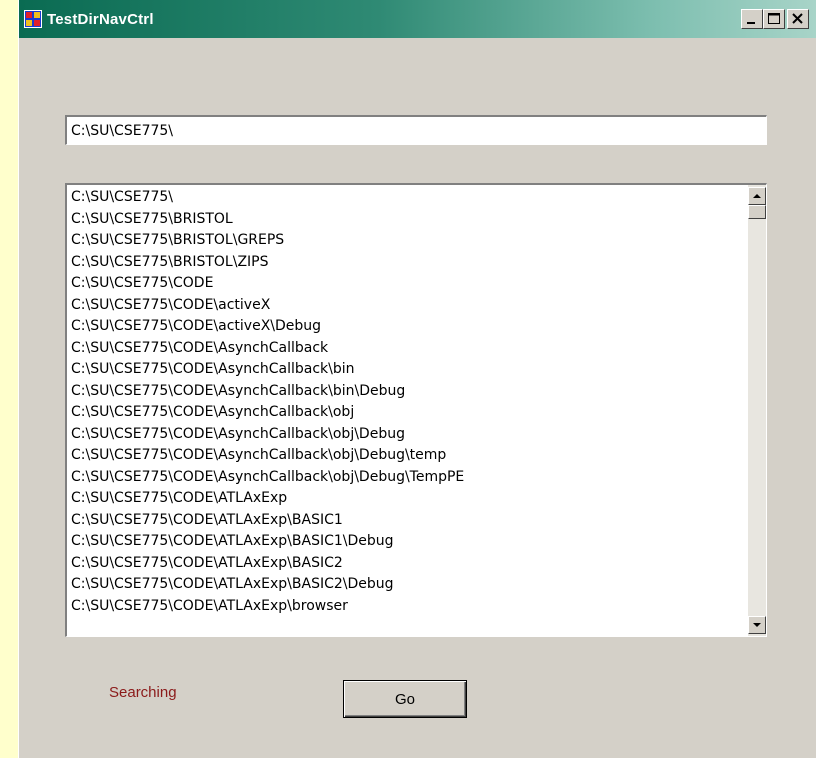  Describe the element at coordinates (406, 306) in the screenshot. I see `list-item: C:\SU\CSE775\CODE\activeX` at that location.